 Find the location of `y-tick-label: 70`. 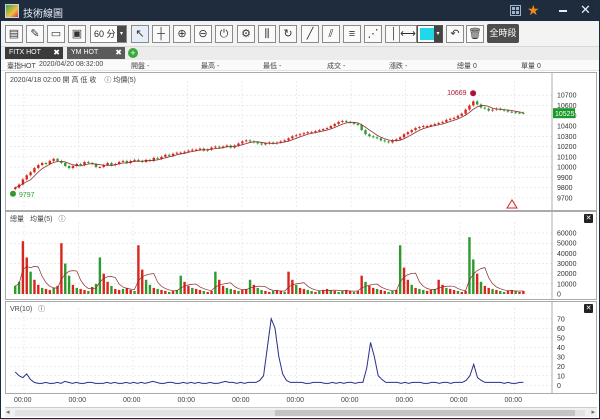

y-tick-label: 70 is located at coordinates (561, 319).